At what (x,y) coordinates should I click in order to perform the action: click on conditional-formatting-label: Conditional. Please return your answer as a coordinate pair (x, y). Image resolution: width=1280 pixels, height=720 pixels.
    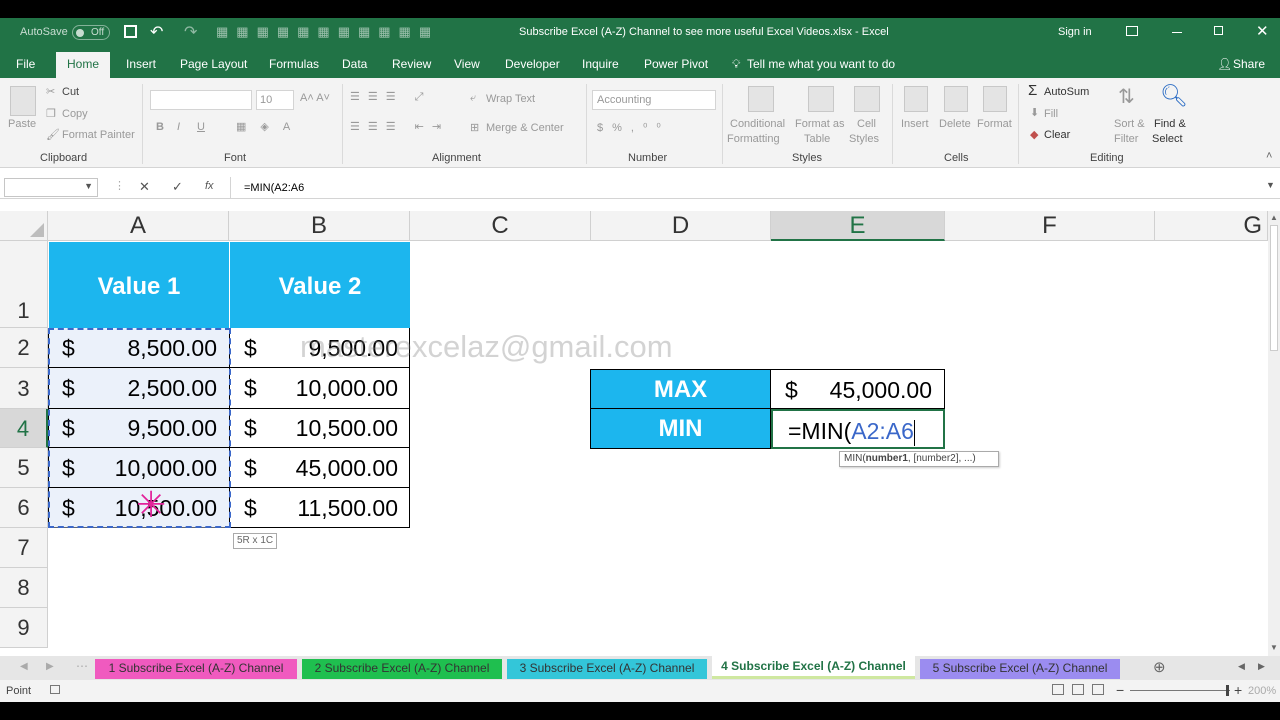
    Looking at the image, I should click on (757, 124).